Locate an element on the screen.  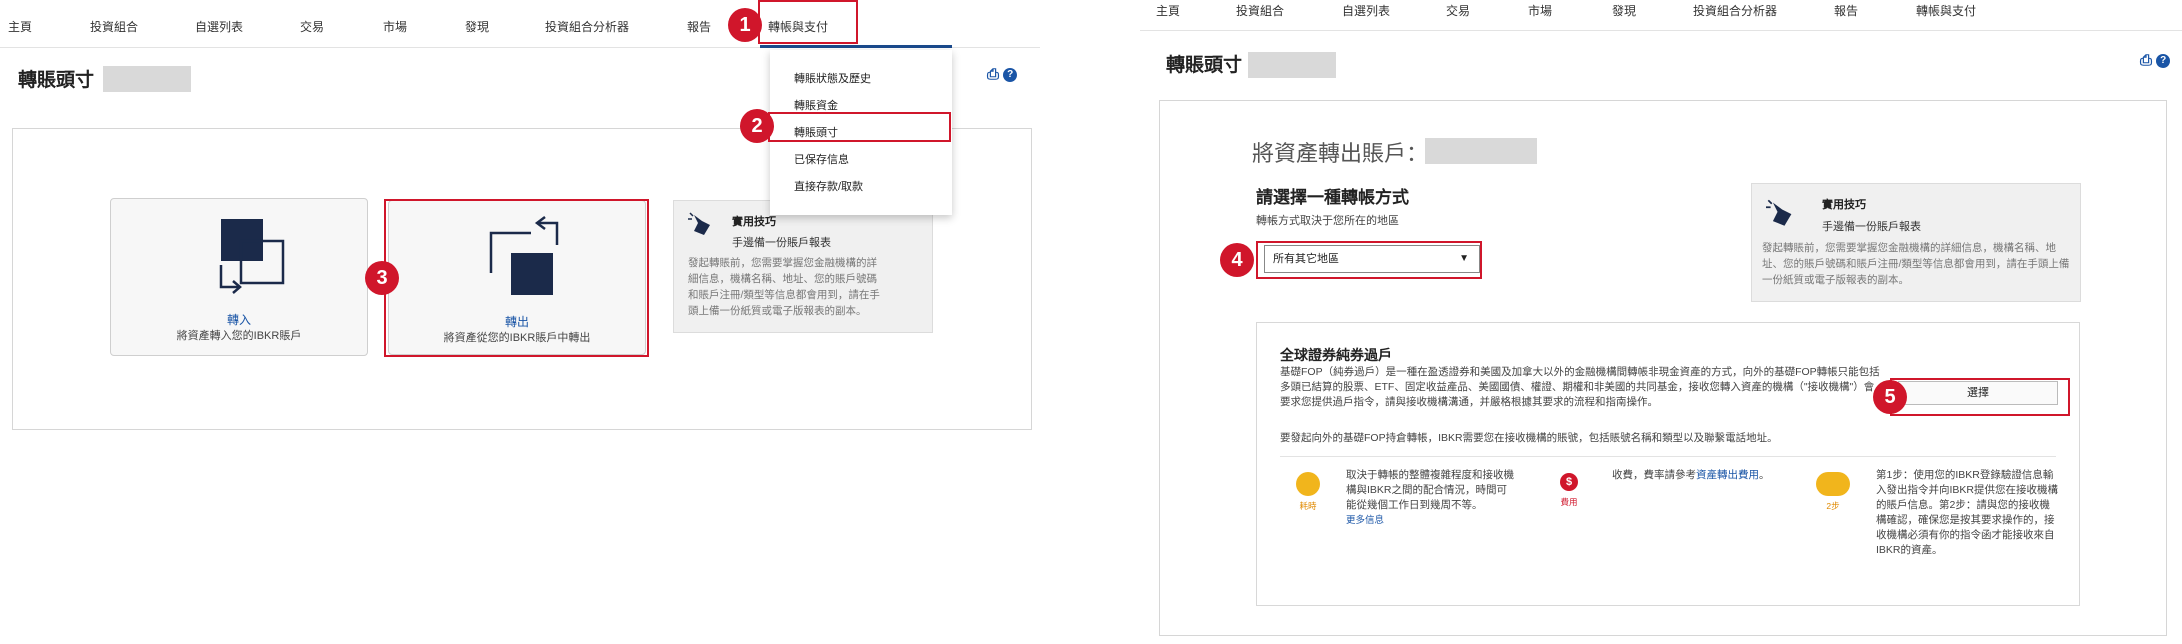
step-badge-3: 3 is located at coordinates (382, 278).